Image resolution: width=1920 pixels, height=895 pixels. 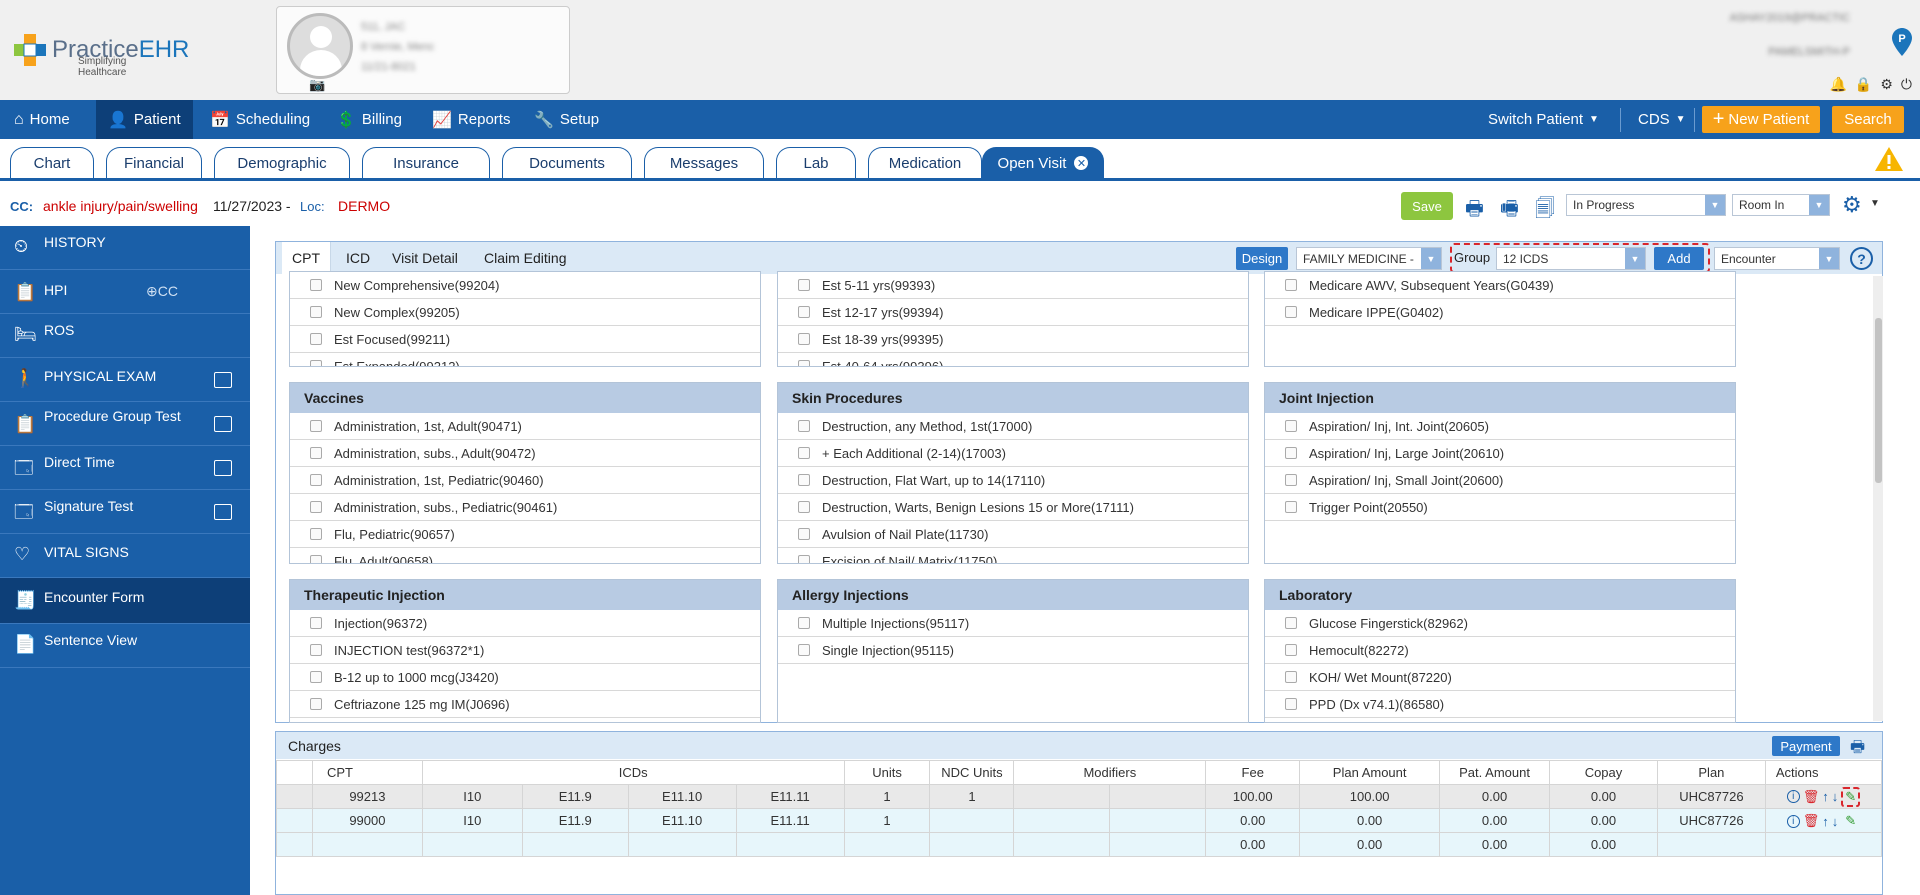 I want to click on nav-billing: 💲 Billing, so click(x=369, y=119).